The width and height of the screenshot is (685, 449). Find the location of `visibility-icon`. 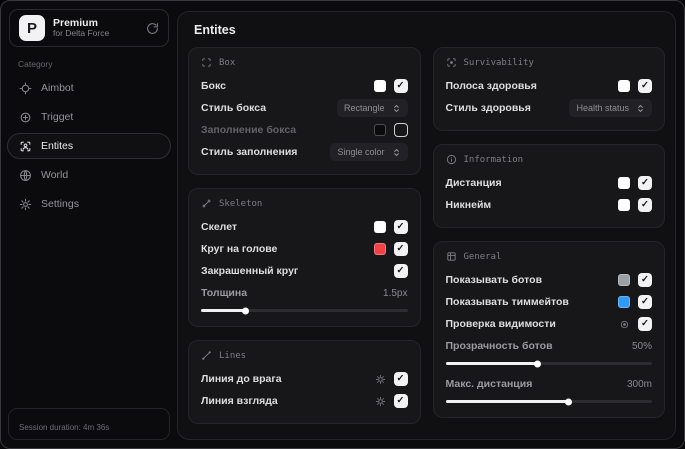

visibility-icon is located at coordinates (624, 324).